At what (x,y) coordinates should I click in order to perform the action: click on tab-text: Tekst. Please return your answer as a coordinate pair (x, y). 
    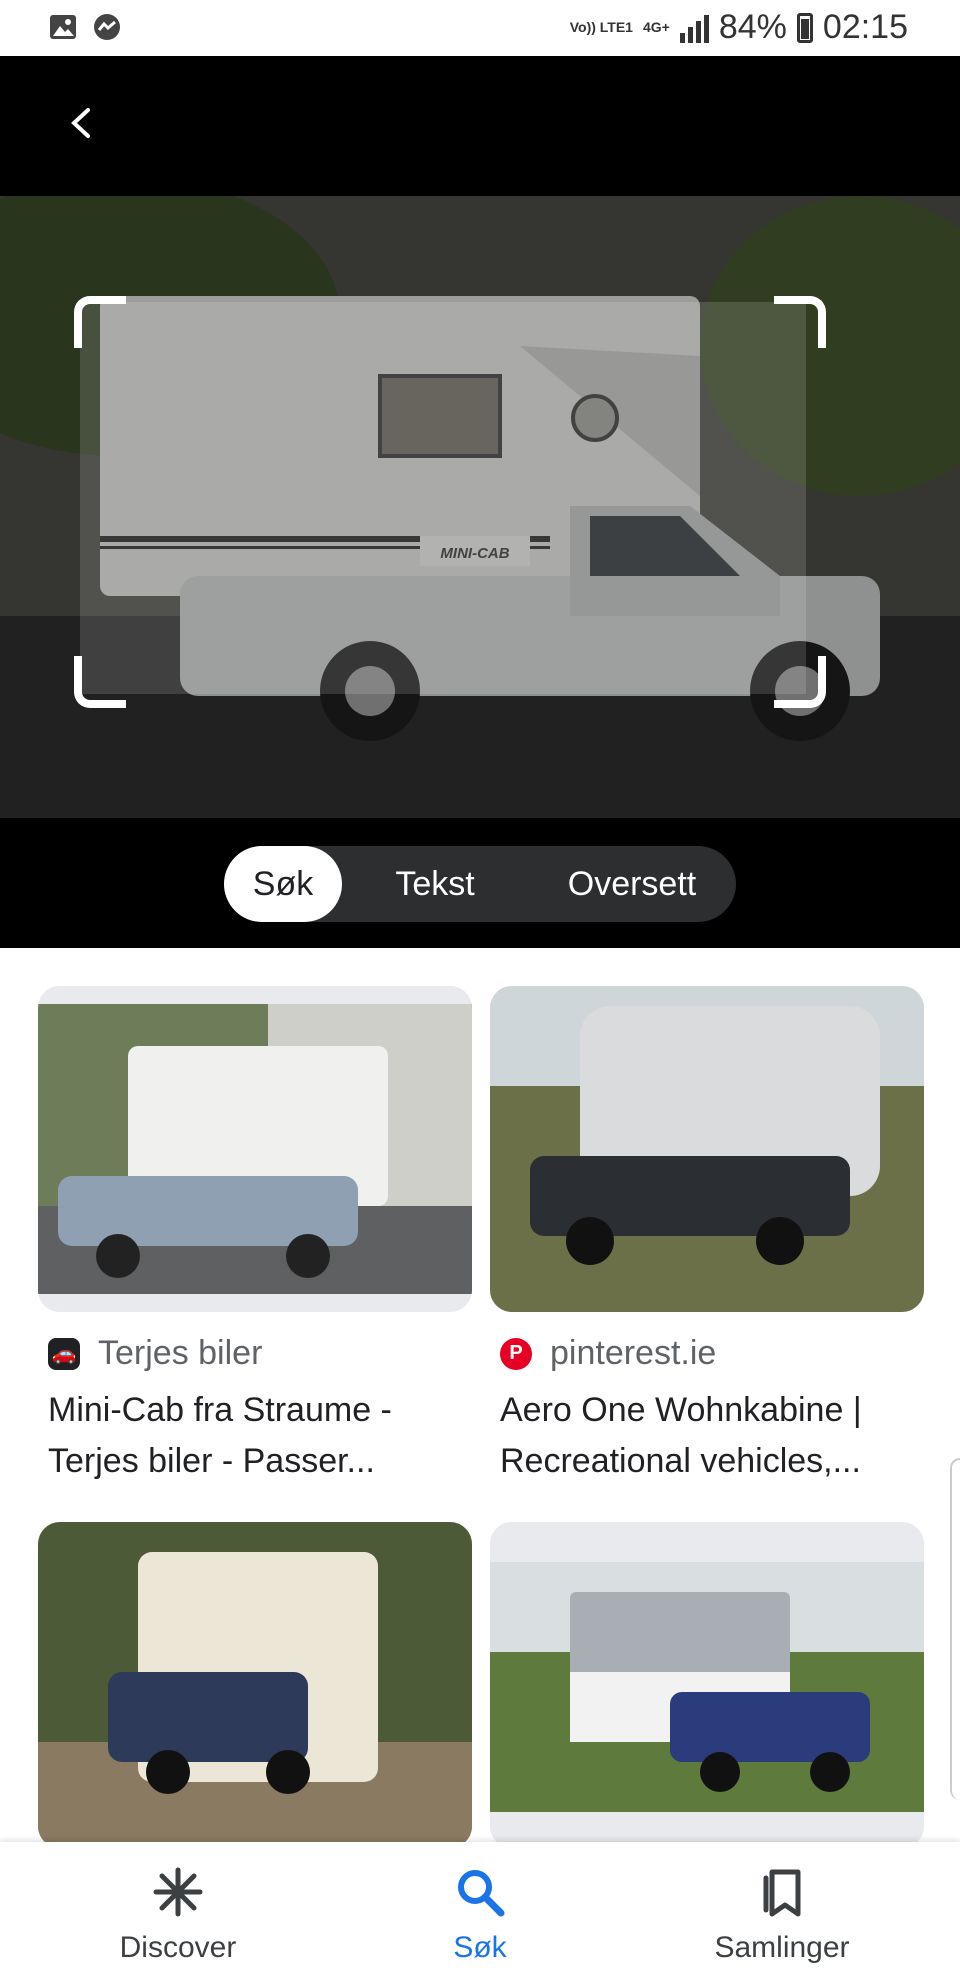
    Looking at the image, I should click on (435, 884).